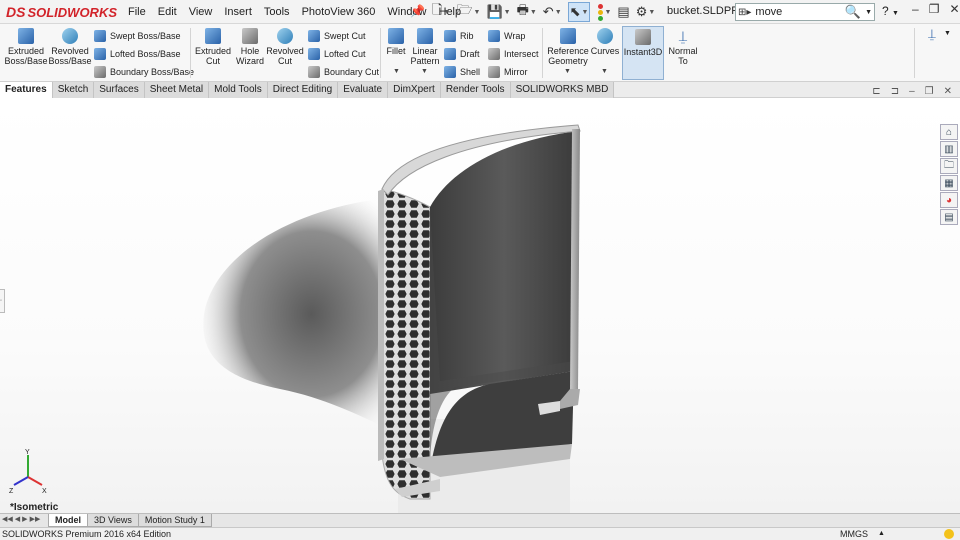 The image size is (960, 540). Describe the element at coordinates (949, 149) in the screenshot. I see `design-library-icon: ▥` at that location.